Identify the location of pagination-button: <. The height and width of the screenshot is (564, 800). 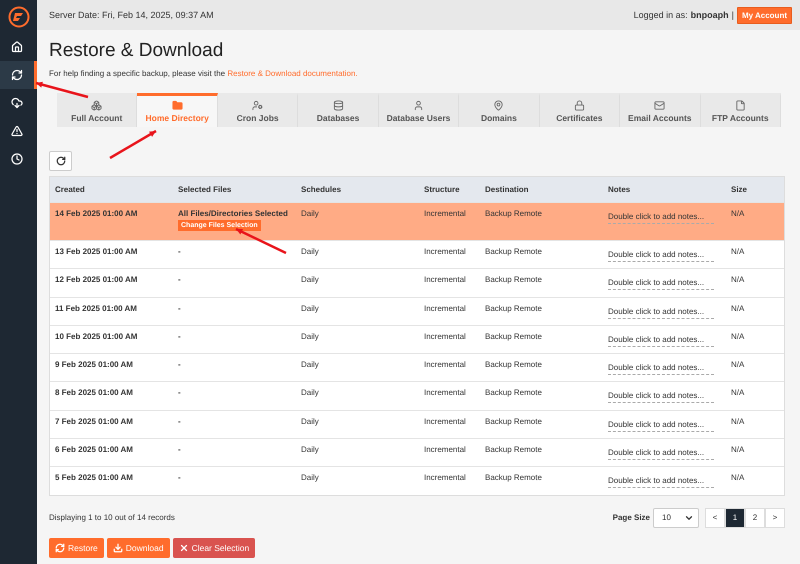
(715, 518).